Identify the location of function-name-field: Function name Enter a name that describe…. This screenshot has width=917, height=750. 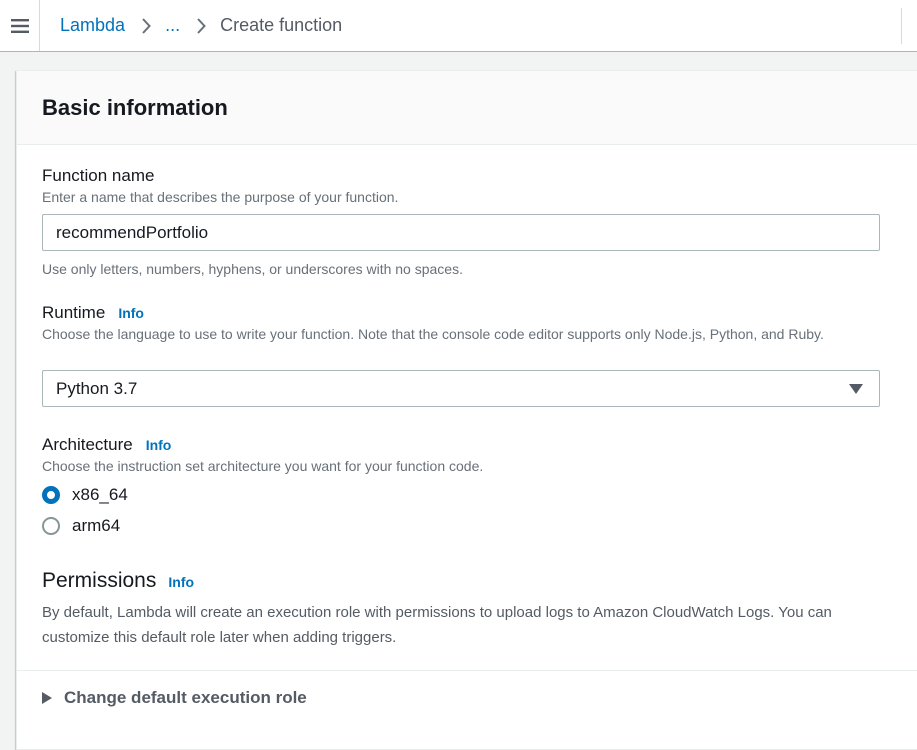
(461, 186).